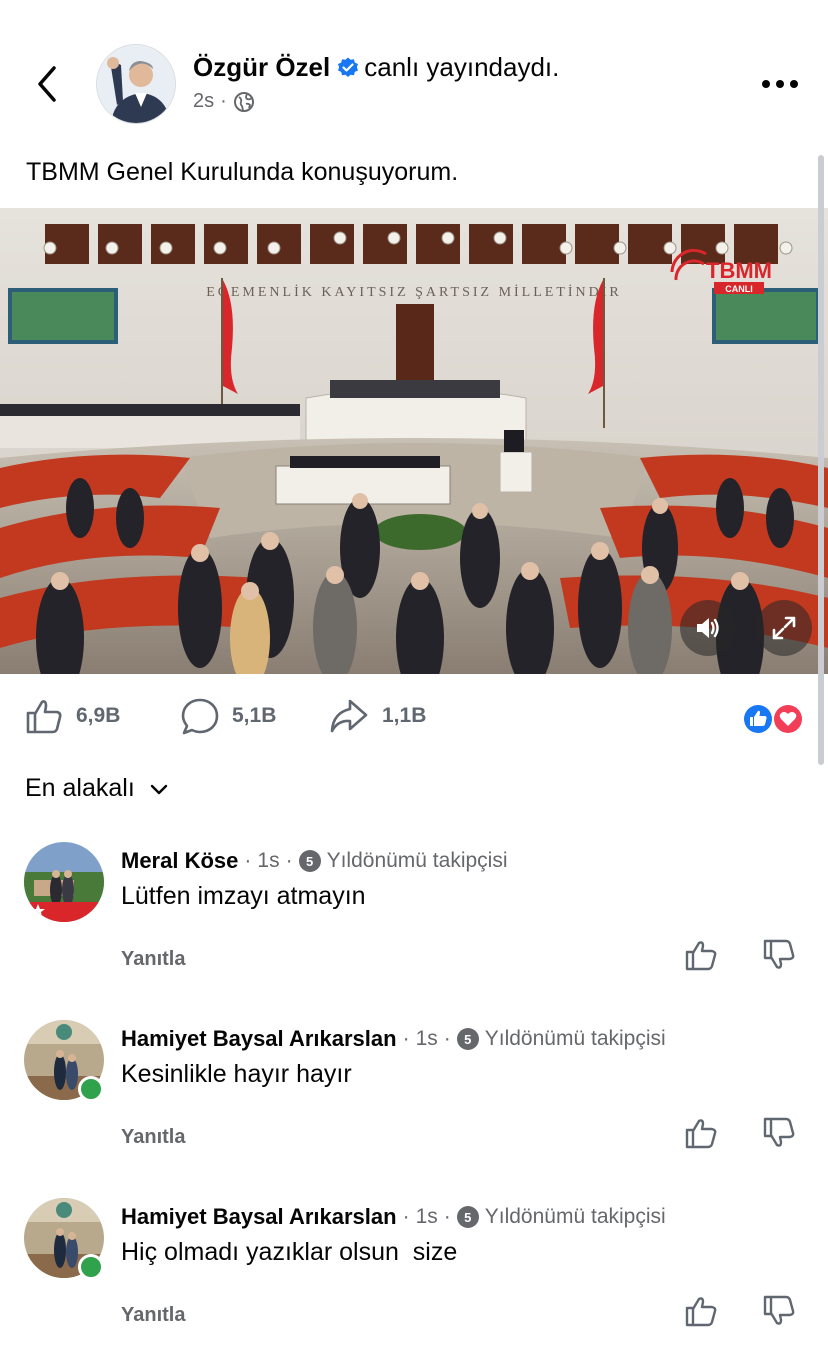 The height and width of the screenshot is (1346, 828). I want to click on chevron-left-icon, so click(47, 84).